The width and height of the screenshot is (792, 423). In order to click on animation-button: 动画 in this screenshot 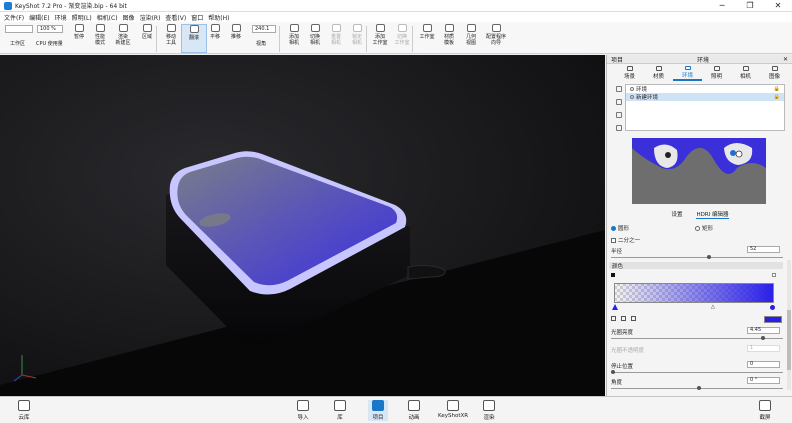, I will do `click(414, 410)`.